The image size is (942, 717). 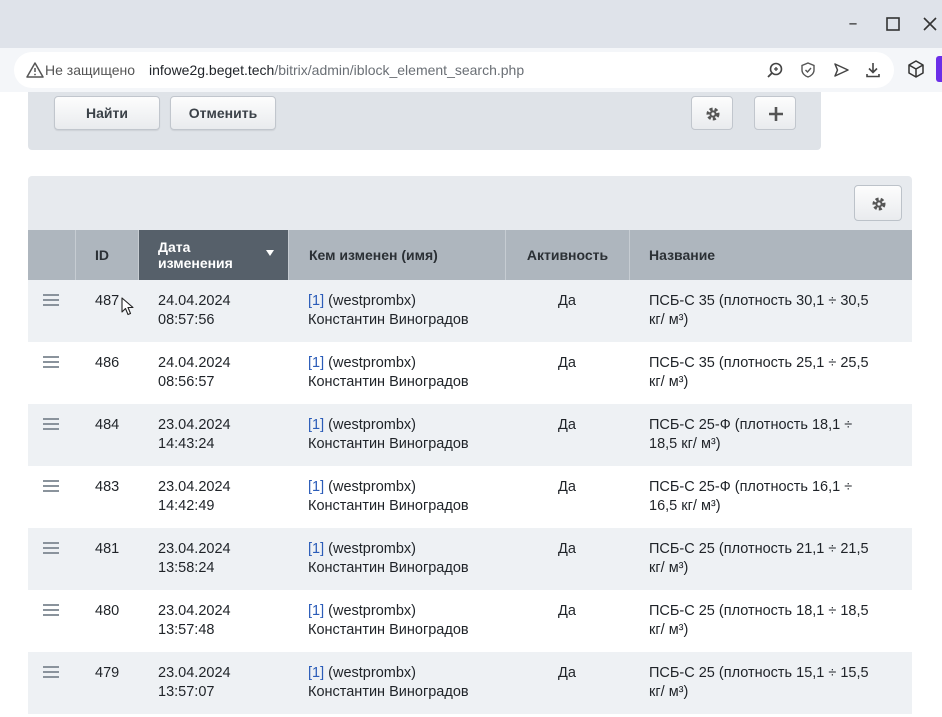 What do you see at coordinates (775, 113) in the screenshot?
I see `add-filter-button` at bounding box center [775, 113].